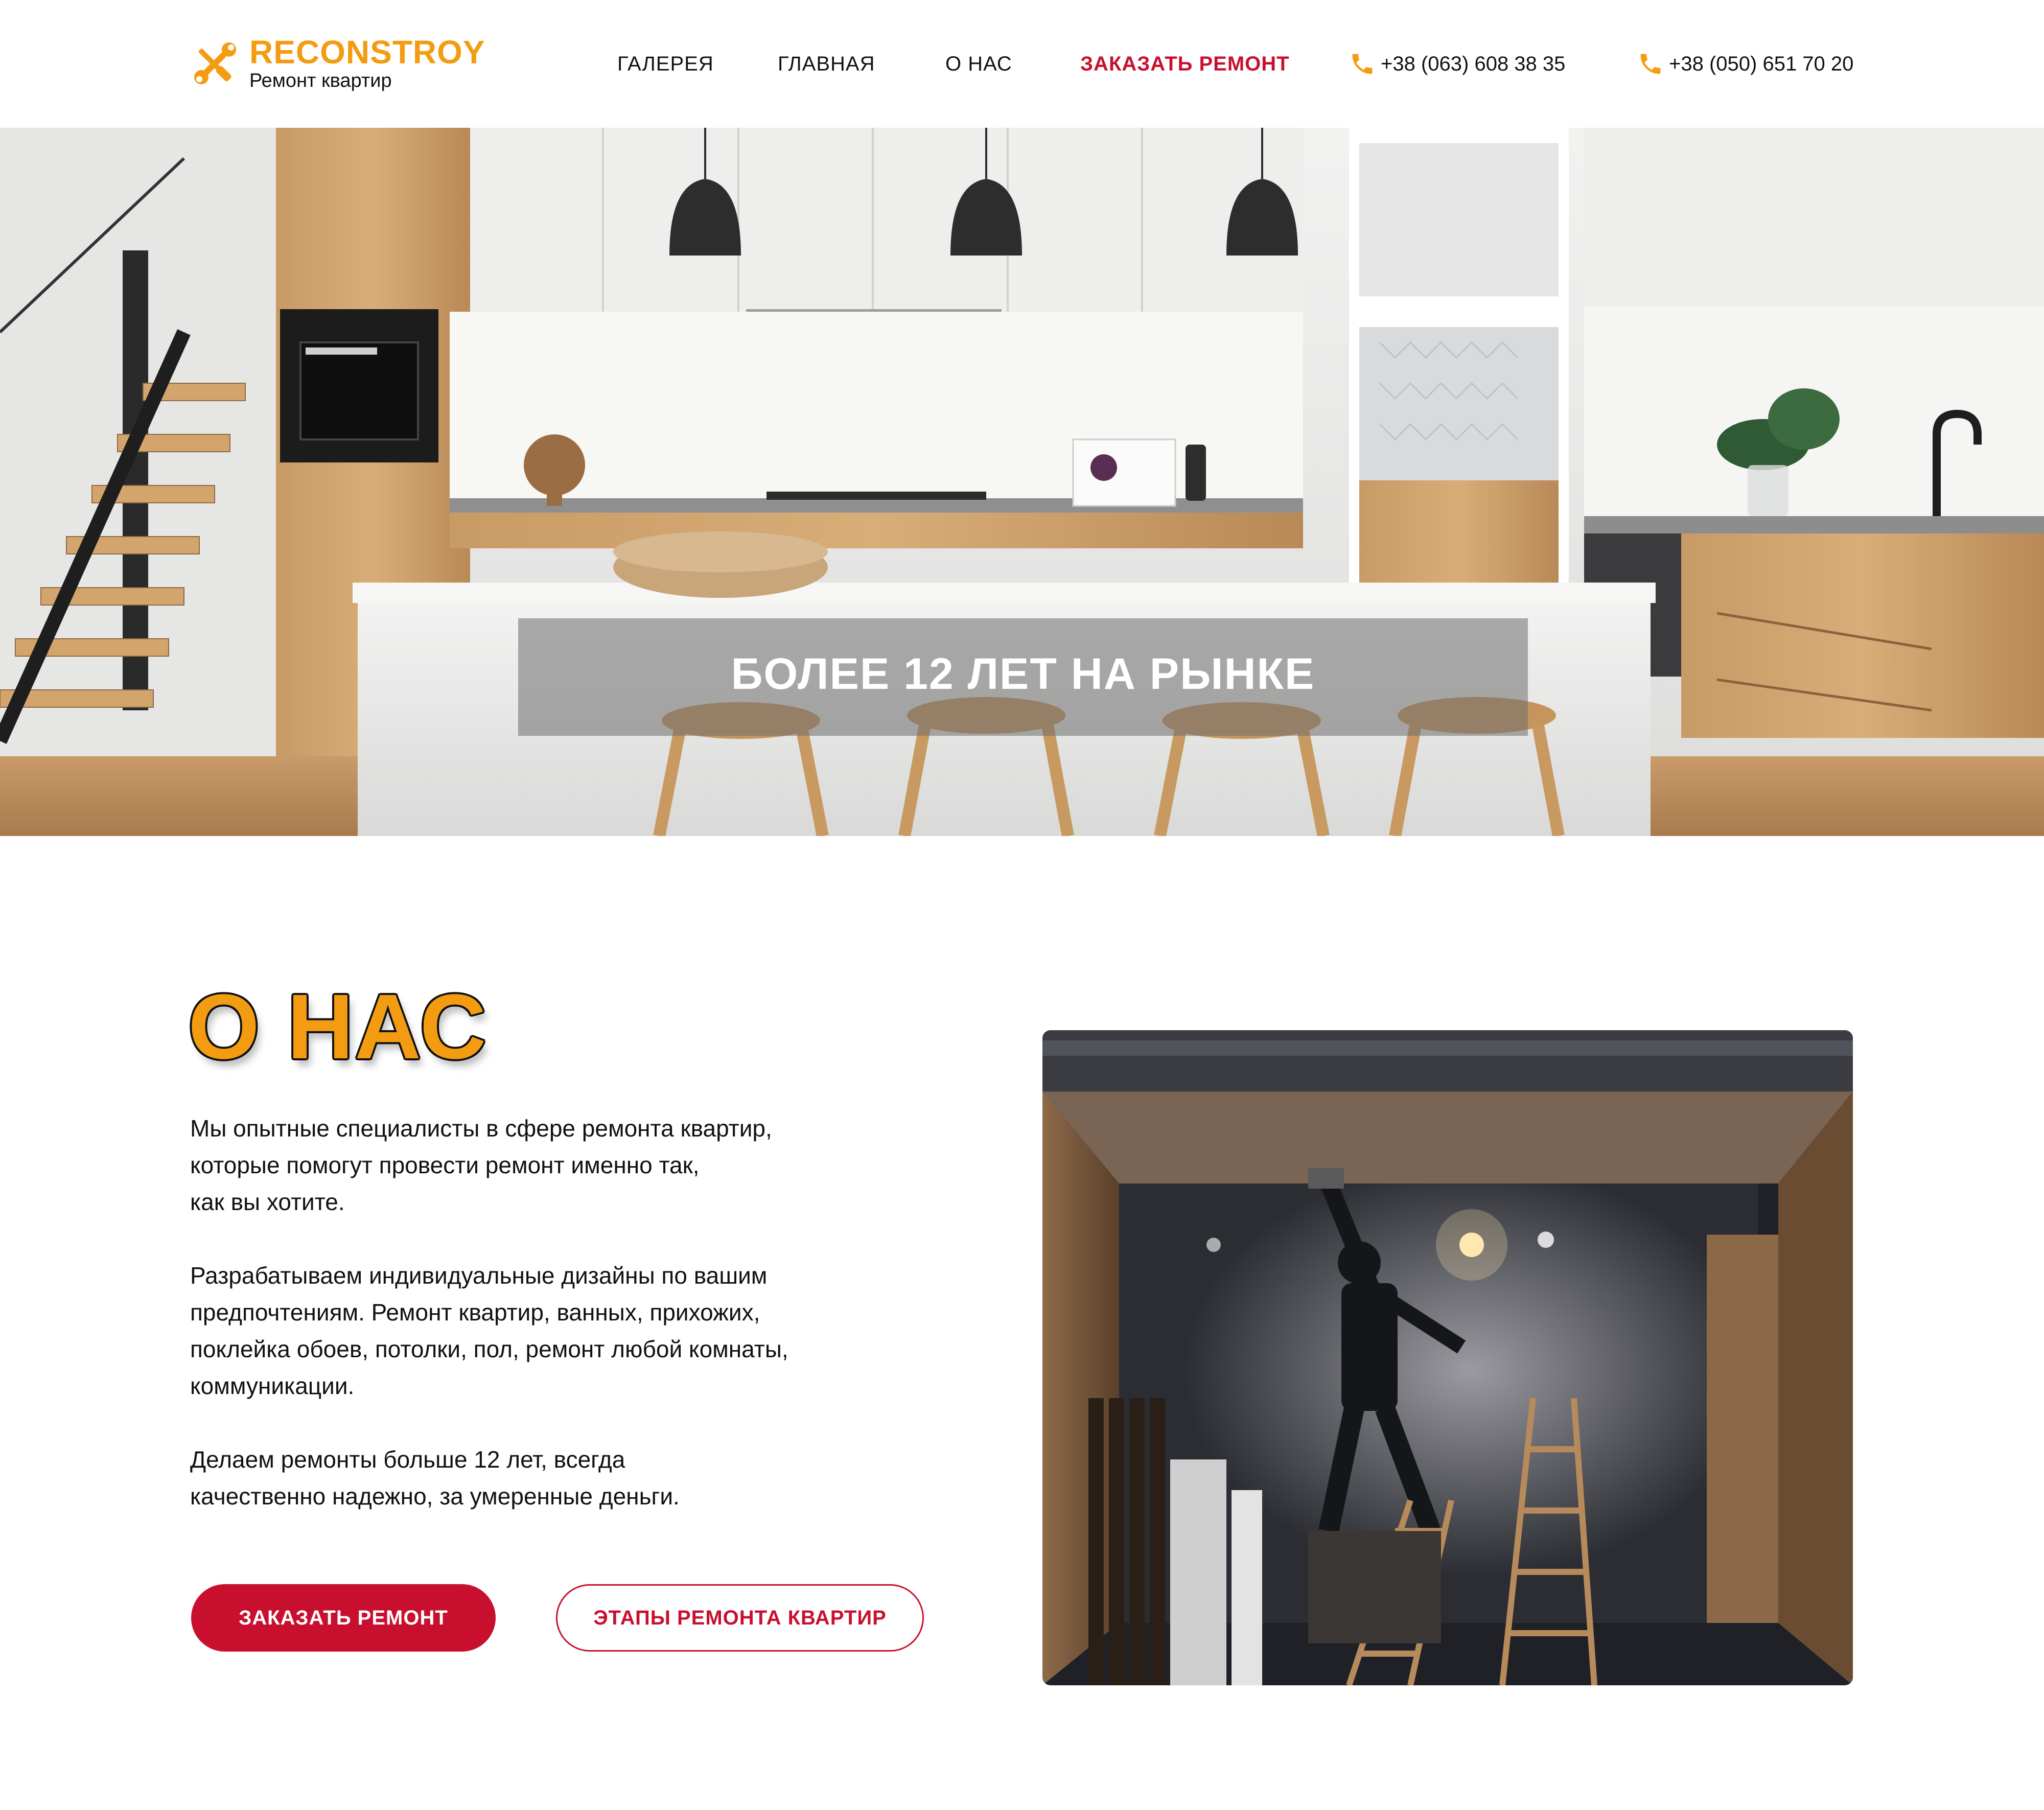 This screenshot has height=1810, width=2044. I want to click on about-worker-photo, so click(1447, 1357).